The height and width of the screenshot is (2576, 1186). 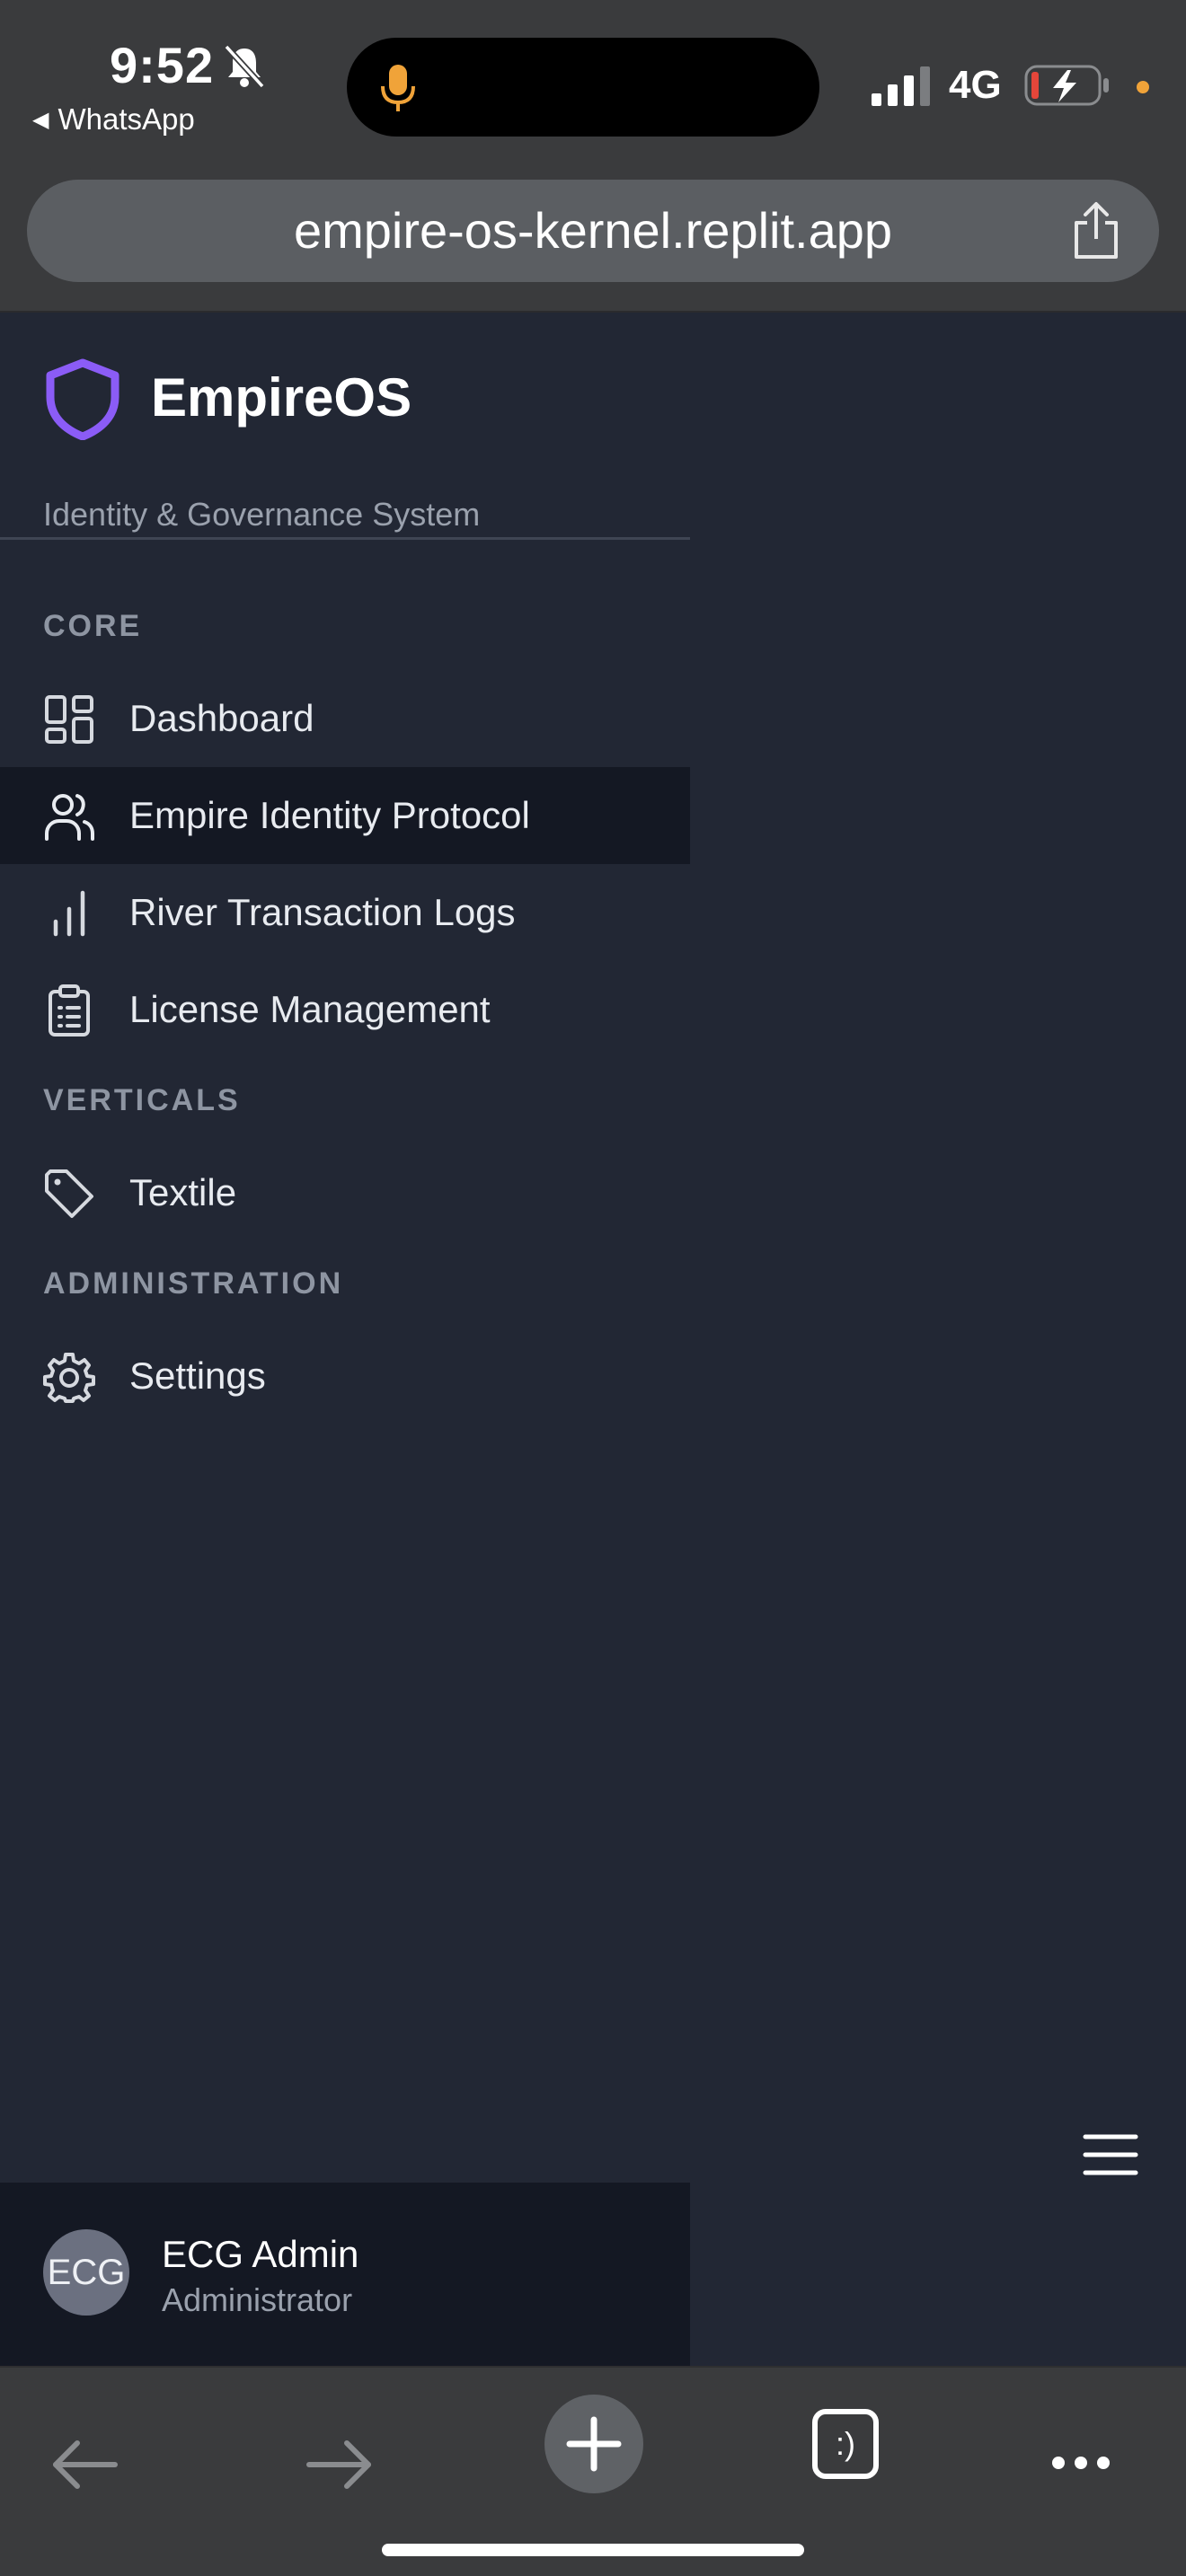 What do you see at coordinates (345, 718) in the screenshot?
I see `sidebar-item-dashboard: Dashboard` at bounding box center [345, 718].